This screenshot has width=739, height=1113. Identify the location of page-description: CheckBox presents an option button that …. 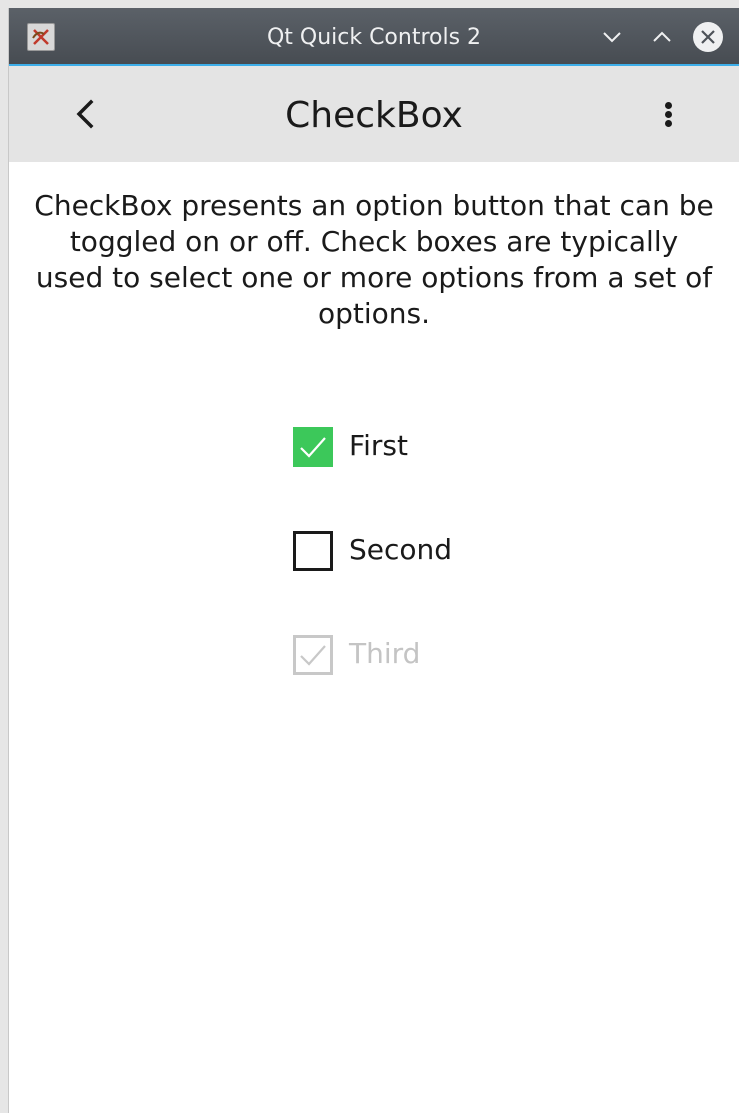
(374, 259).